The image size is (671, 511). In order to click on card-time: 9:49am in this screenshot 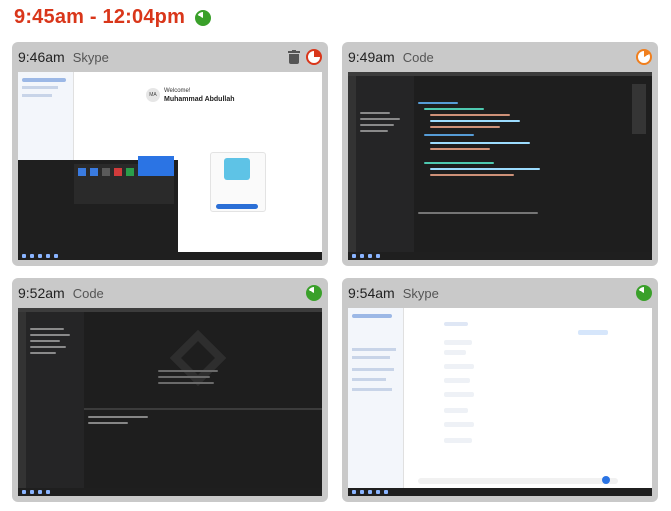, I will do `click(371, 57)`.